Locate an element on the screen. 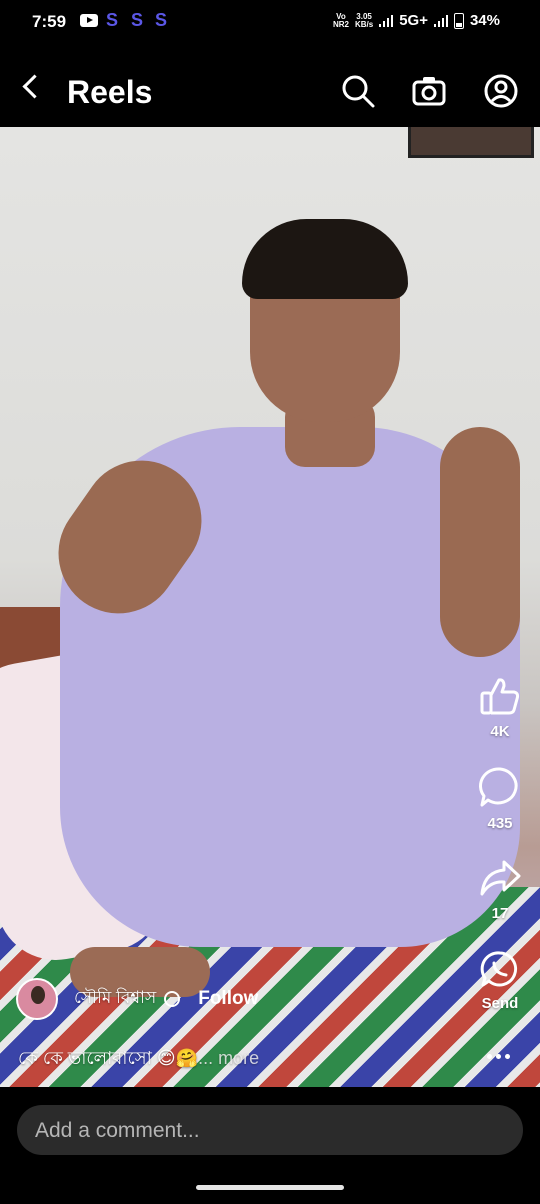 The height and width of the screenshot is (1204, 540). comment-button: 435 is located at coordinates (500, 799).